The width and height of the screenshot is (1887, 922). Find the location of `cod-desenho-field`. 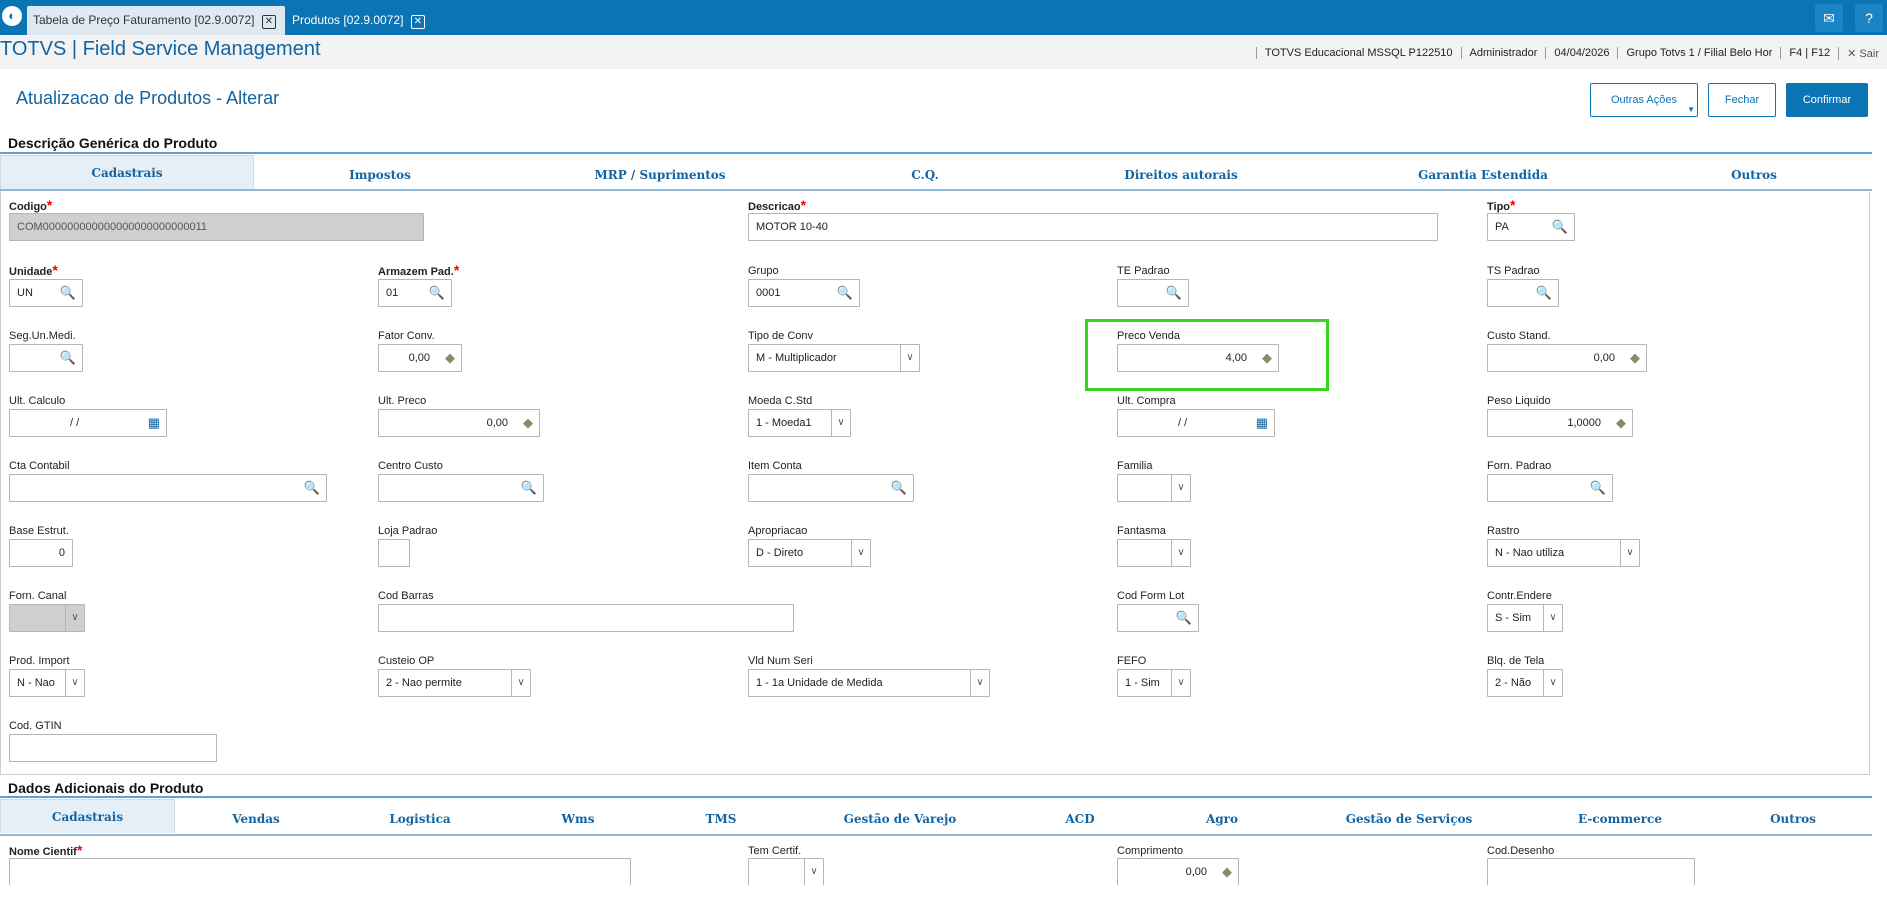

cod-desenho-field is located at coordinates (1591, 872).